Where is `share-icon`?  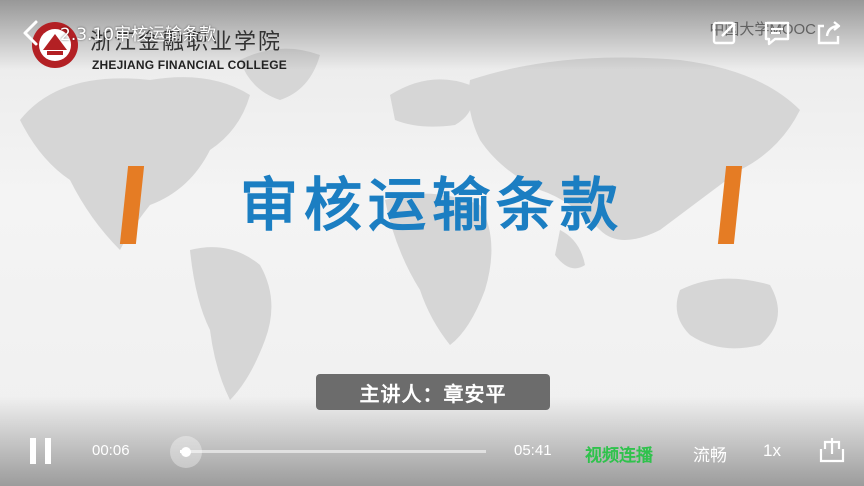
share-icon is located at coordinates (829, 33).